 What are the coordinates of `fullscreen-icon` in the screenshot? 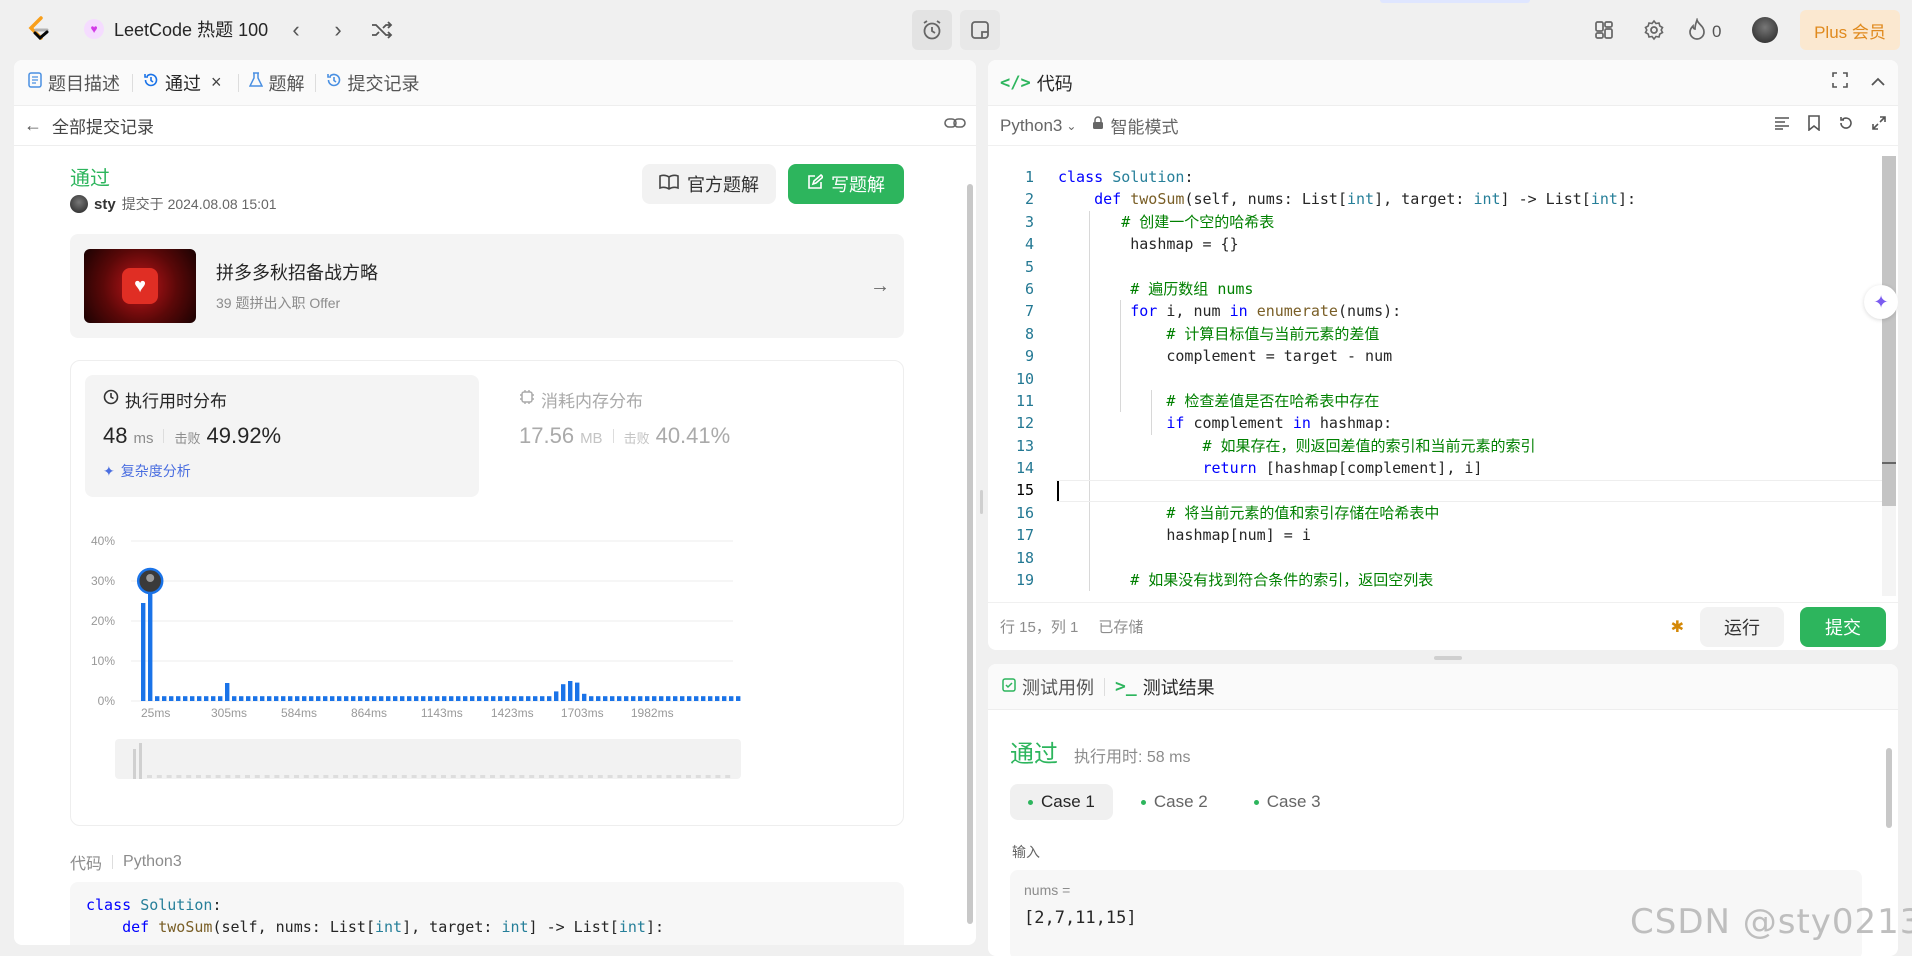 It's located at (1840, 82).